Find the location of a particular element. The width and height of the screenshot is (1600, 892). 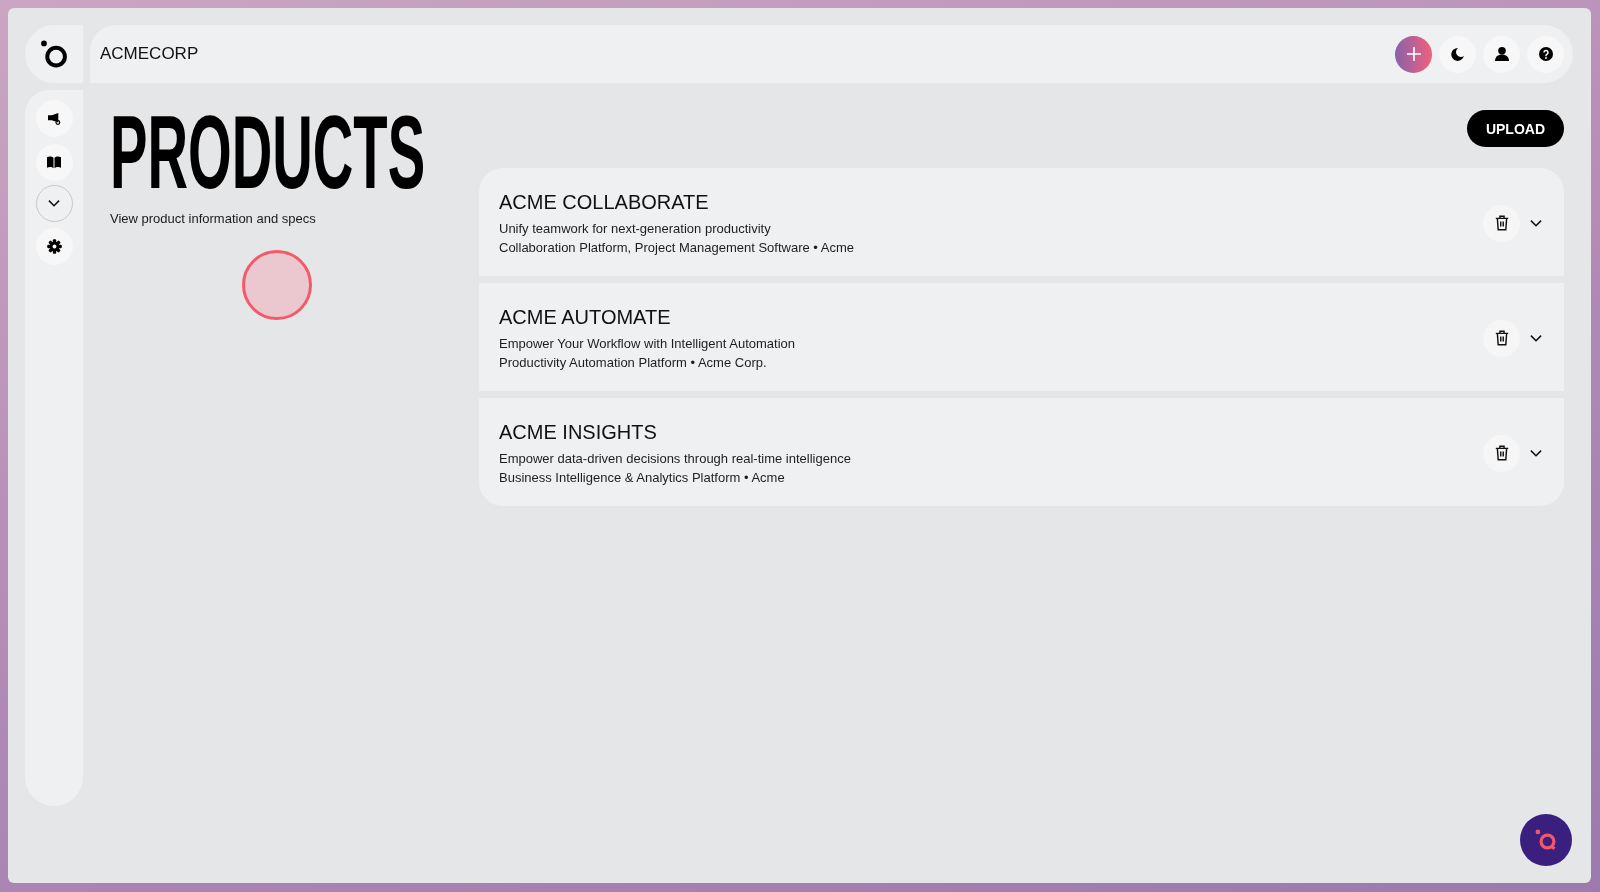

brand-name: ACMECORP is located at coordinates (150, 54).